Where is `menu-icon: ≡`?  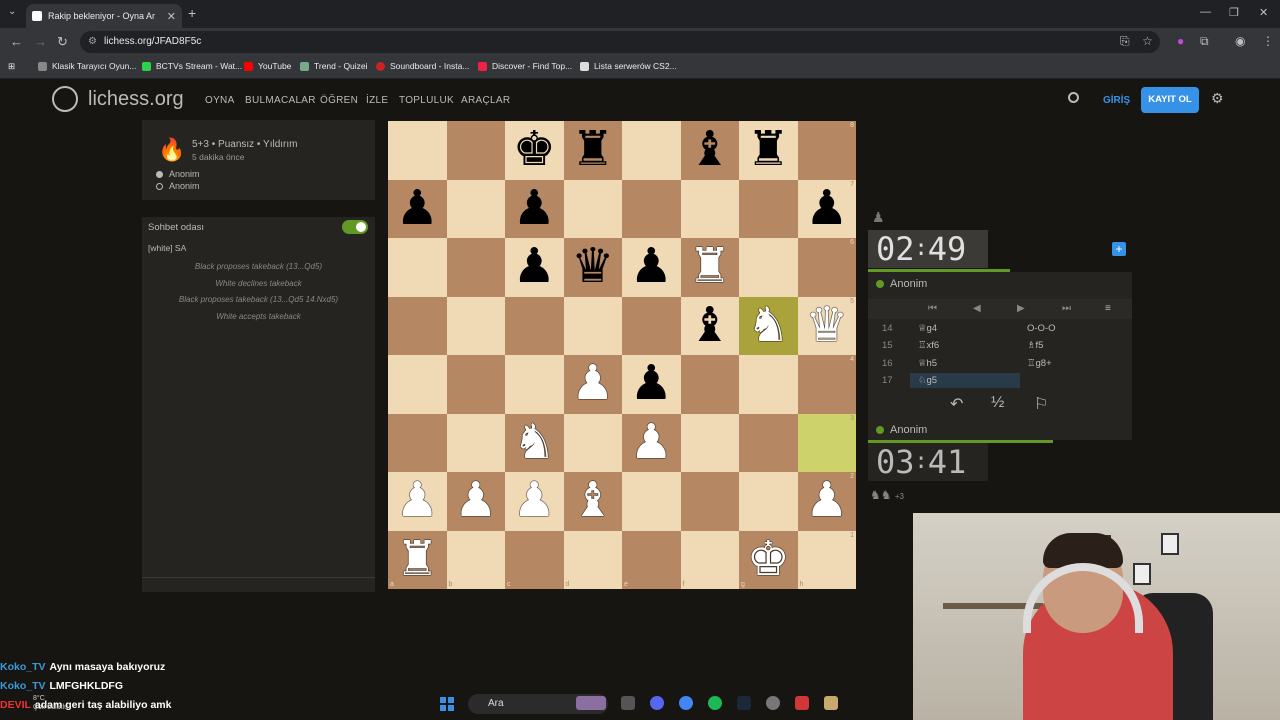 menu-icon: ≡ is located at coordinates (1108, 308).